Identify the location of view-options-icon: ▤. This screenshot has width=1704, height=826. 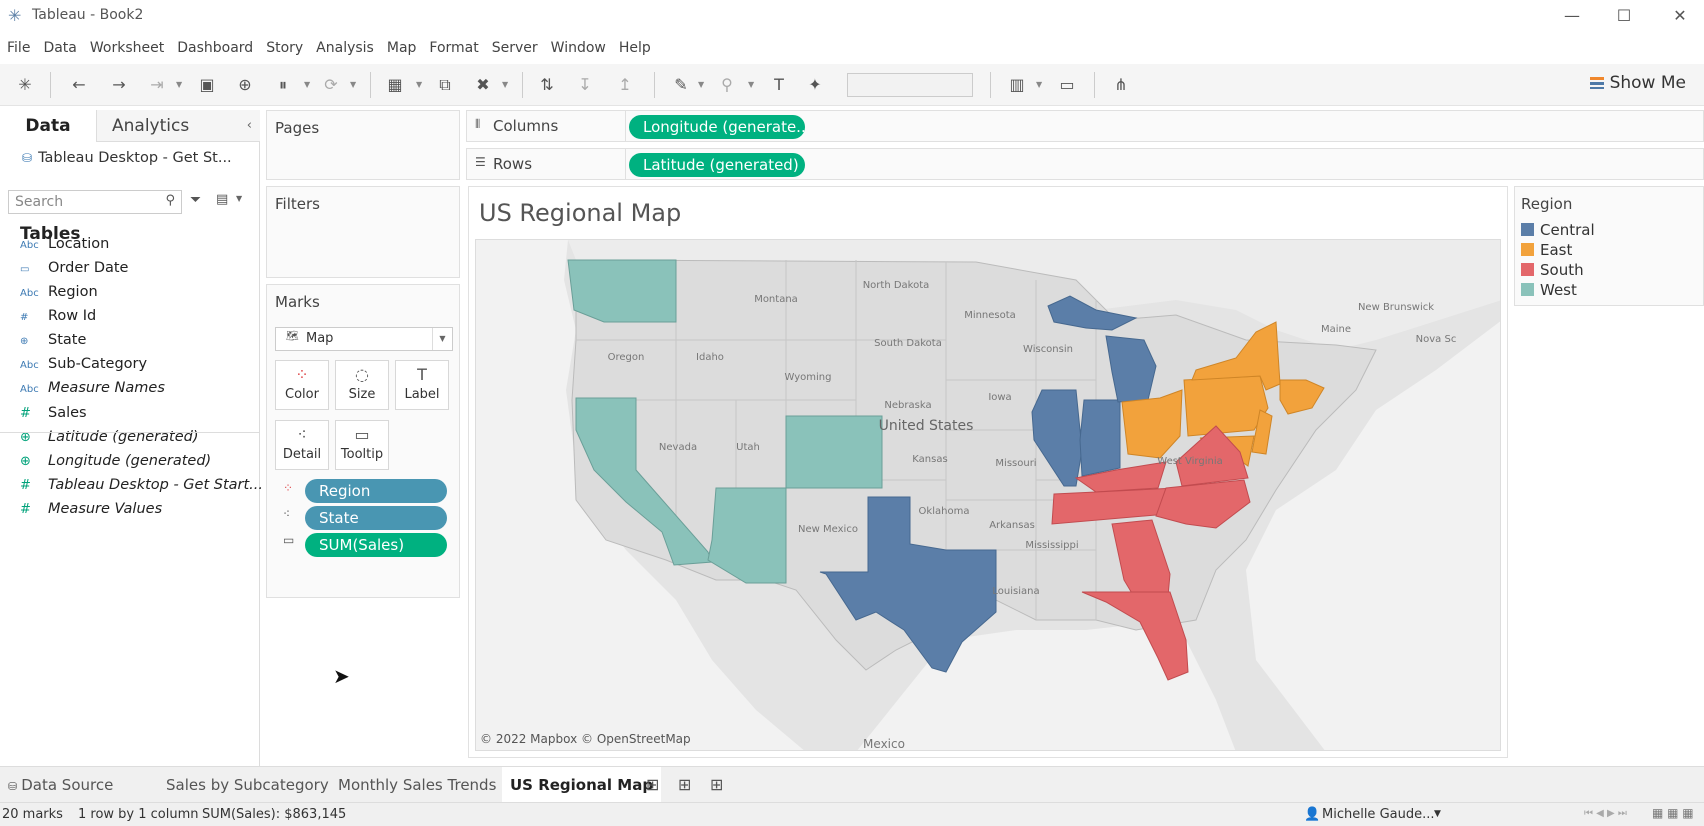
(222, 199).